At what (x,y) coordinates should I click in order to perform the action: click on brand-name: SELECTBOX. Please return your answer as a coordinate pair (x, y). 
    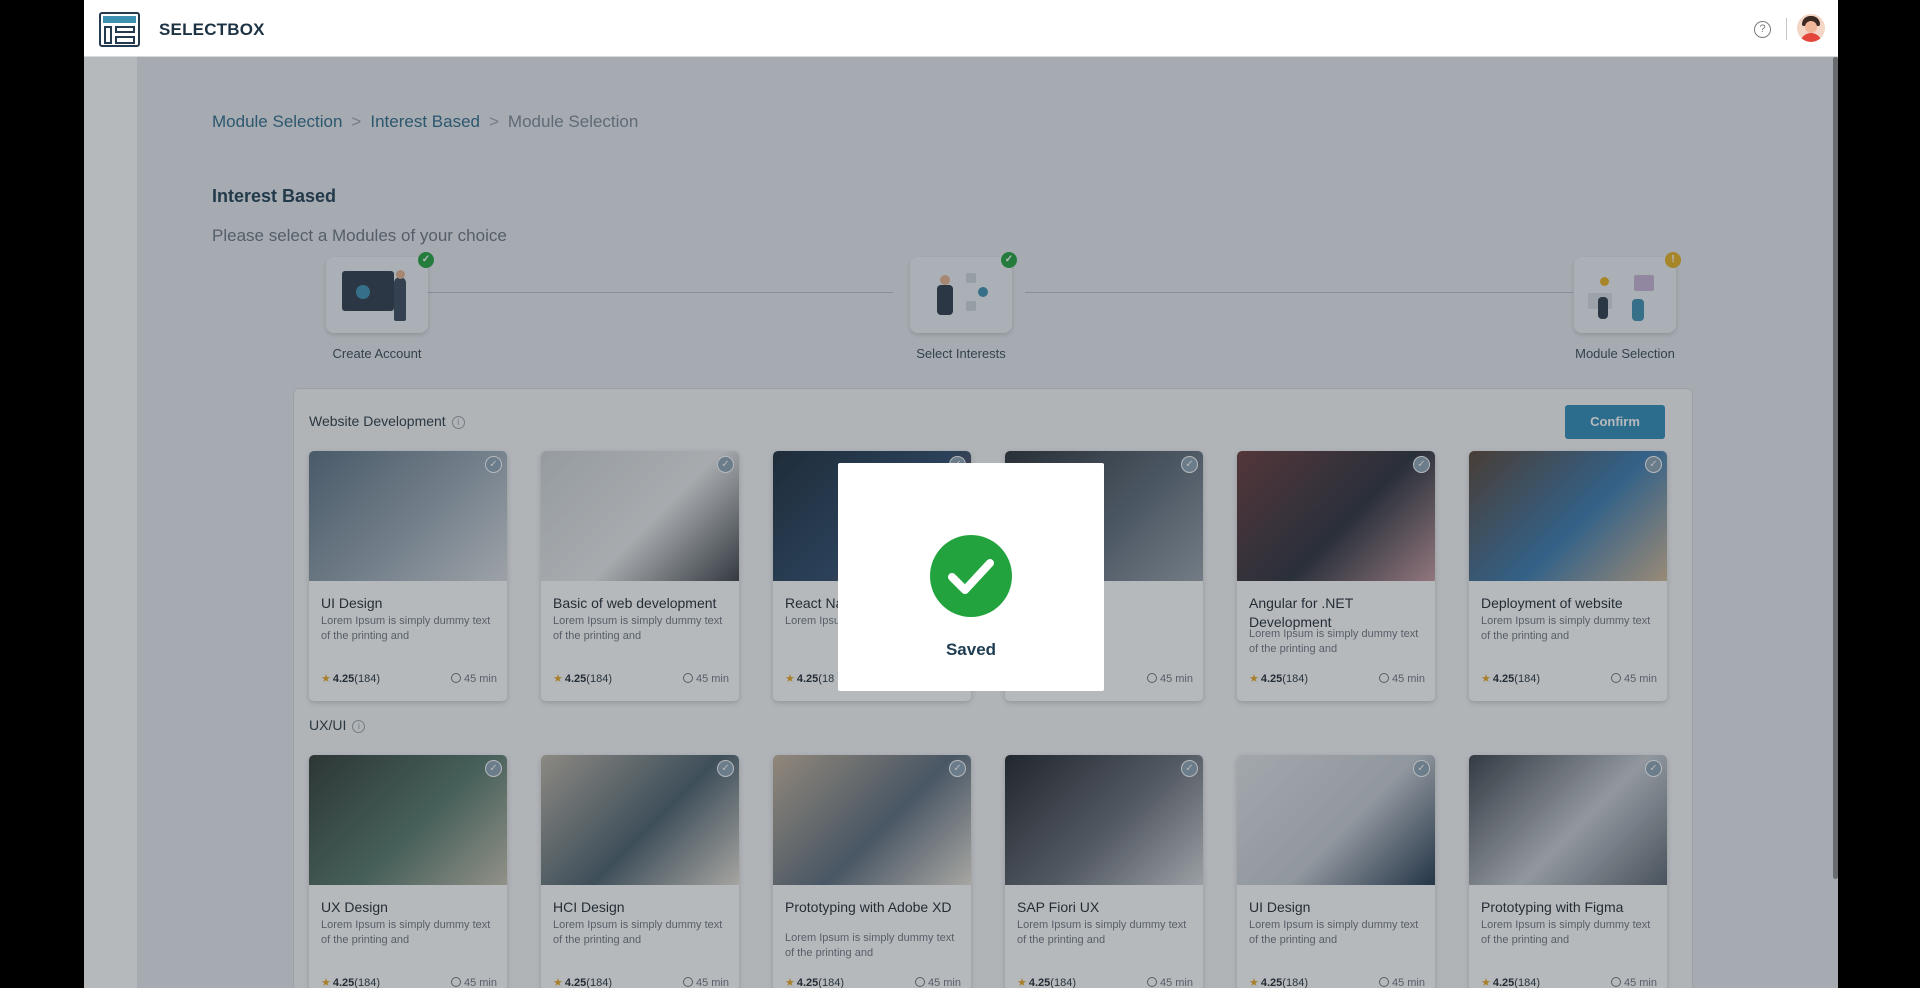
    Looking at the image, I should click on (212, 29).